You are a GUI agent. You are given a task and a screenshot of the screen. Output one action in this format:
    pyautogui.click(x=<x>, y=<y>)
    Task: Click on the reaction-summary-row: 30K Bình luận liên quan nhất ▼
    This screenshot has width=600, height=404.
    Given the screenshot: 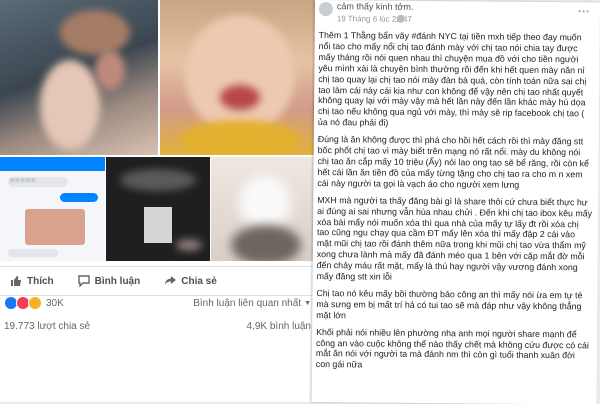 What is the action you would take?
    pyautogui.click(x=157, y=303)
    